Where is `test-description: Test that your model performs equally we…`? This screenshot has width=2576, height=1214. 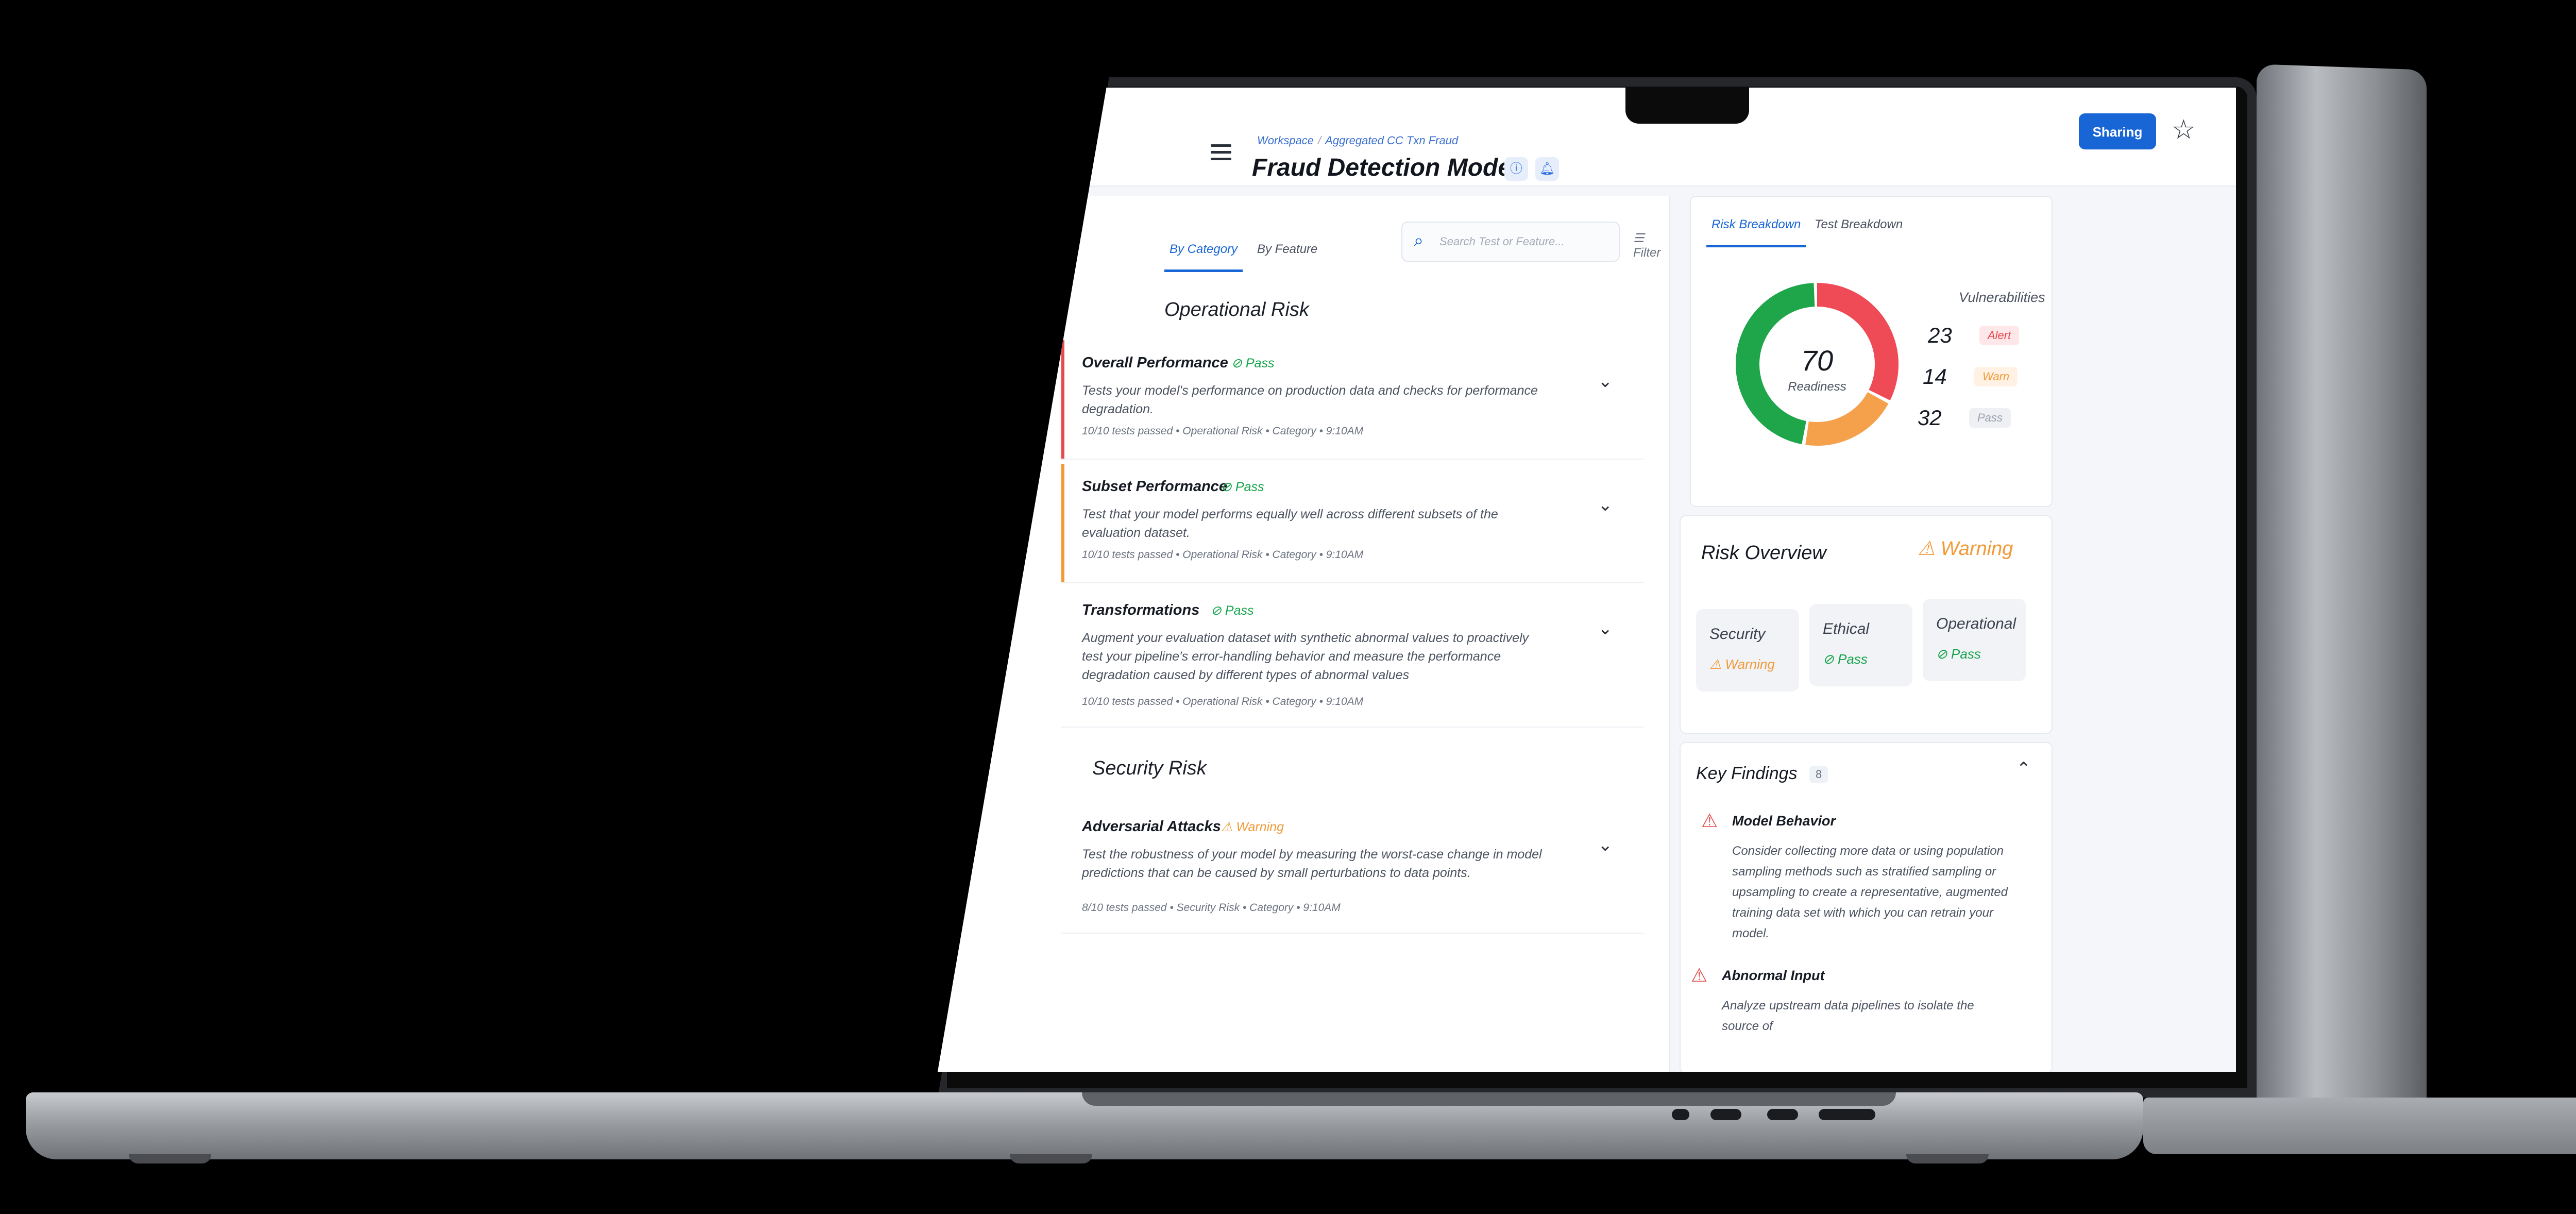 test-description: Test that your model performs equally we… is located at coordinates (1290, 523).